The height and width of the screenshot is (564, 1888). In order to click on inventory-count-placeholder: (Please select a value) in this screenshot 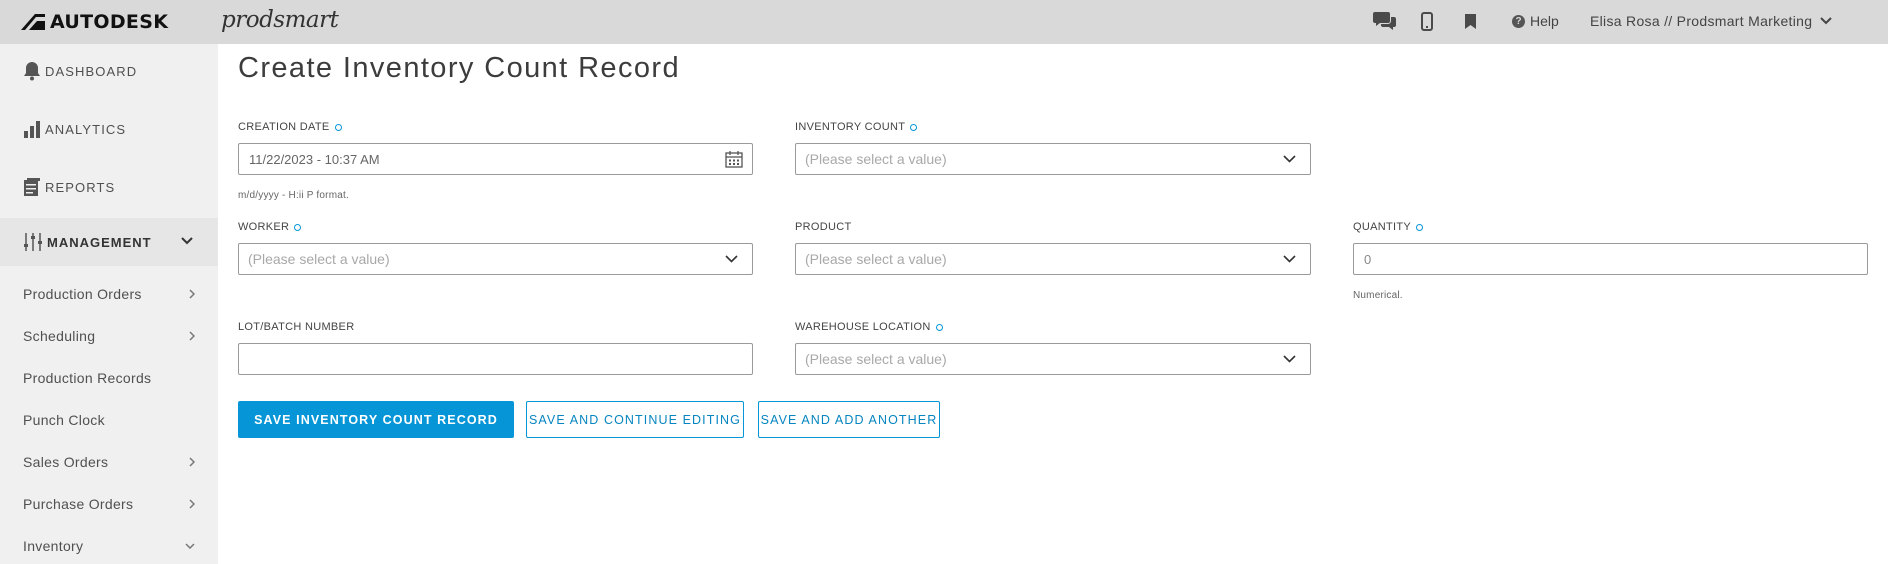, I will do `click(876, 159)`.